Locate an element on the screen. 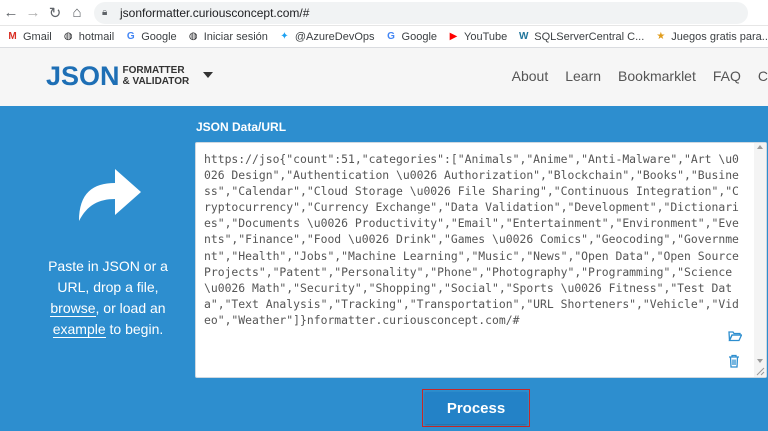  help-line-1: Paste in JSON or a is located at coordinates (108, 266).